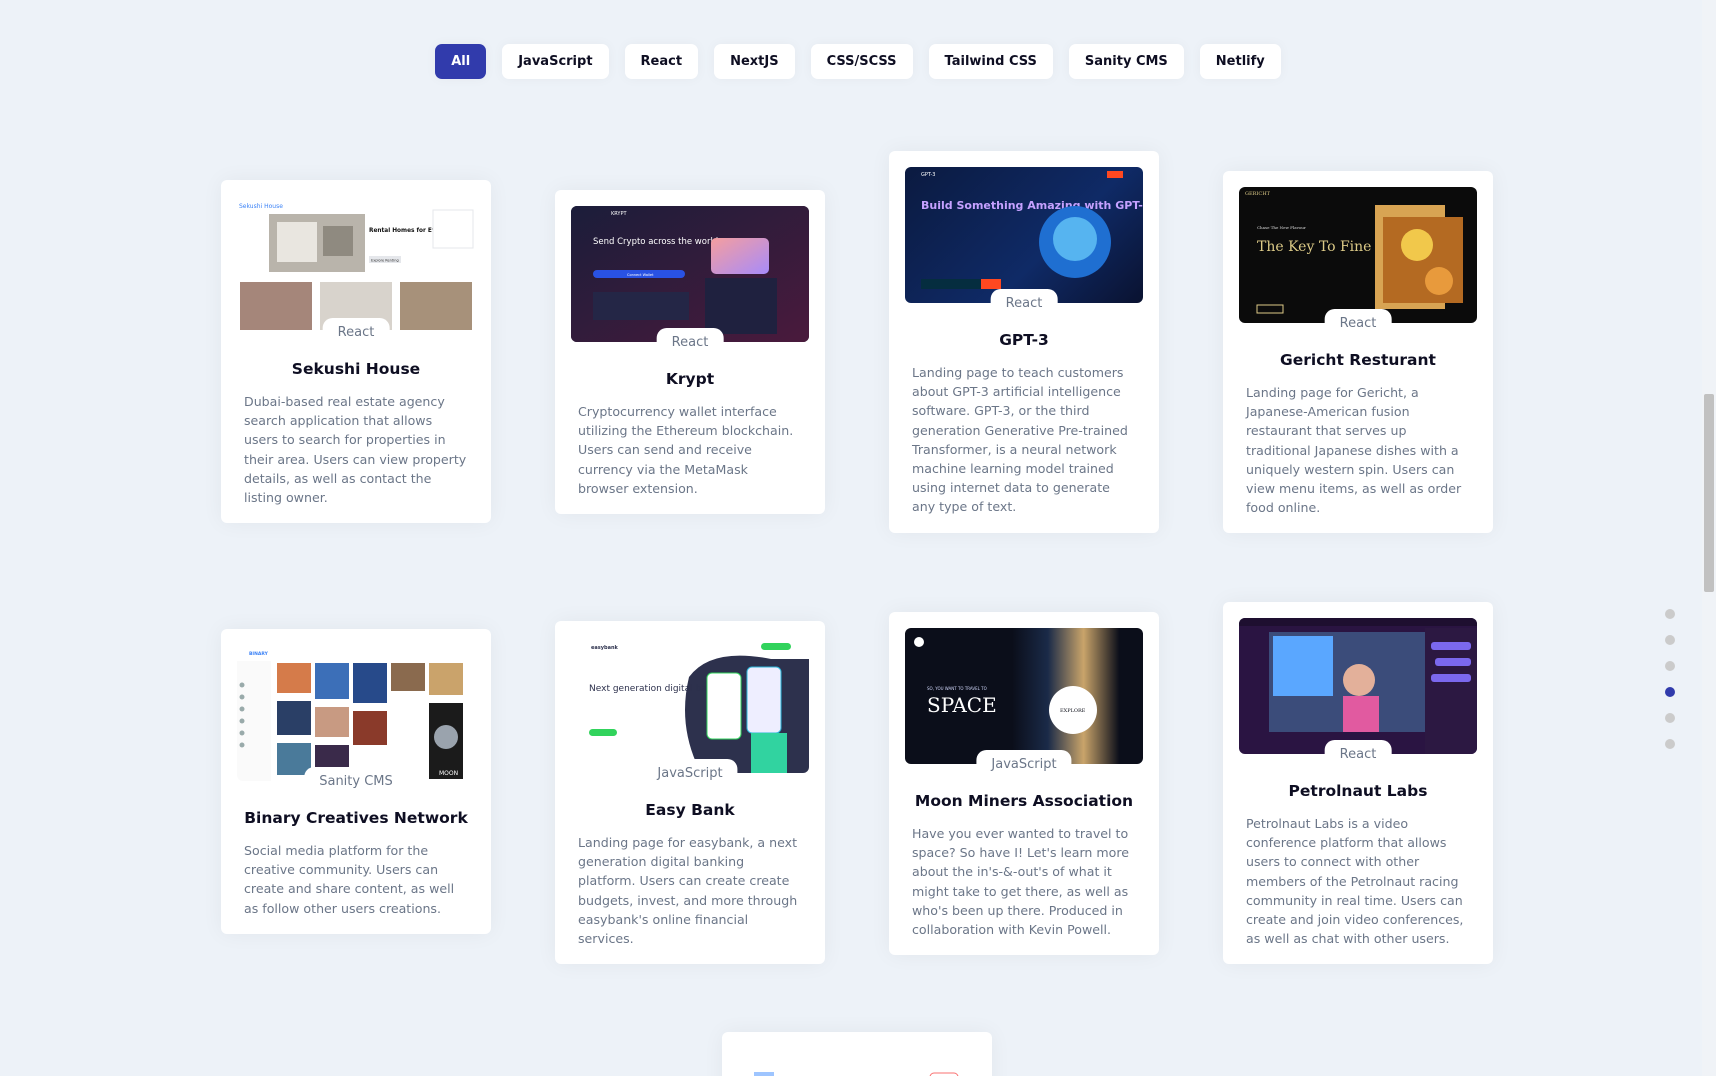 The image size is (1716, 1076). What do you see at coordinates (1126, 61) in the screenshot?
I see `filter-sanity-cms: Sanity CMS` at bounding box center [1126, 61].